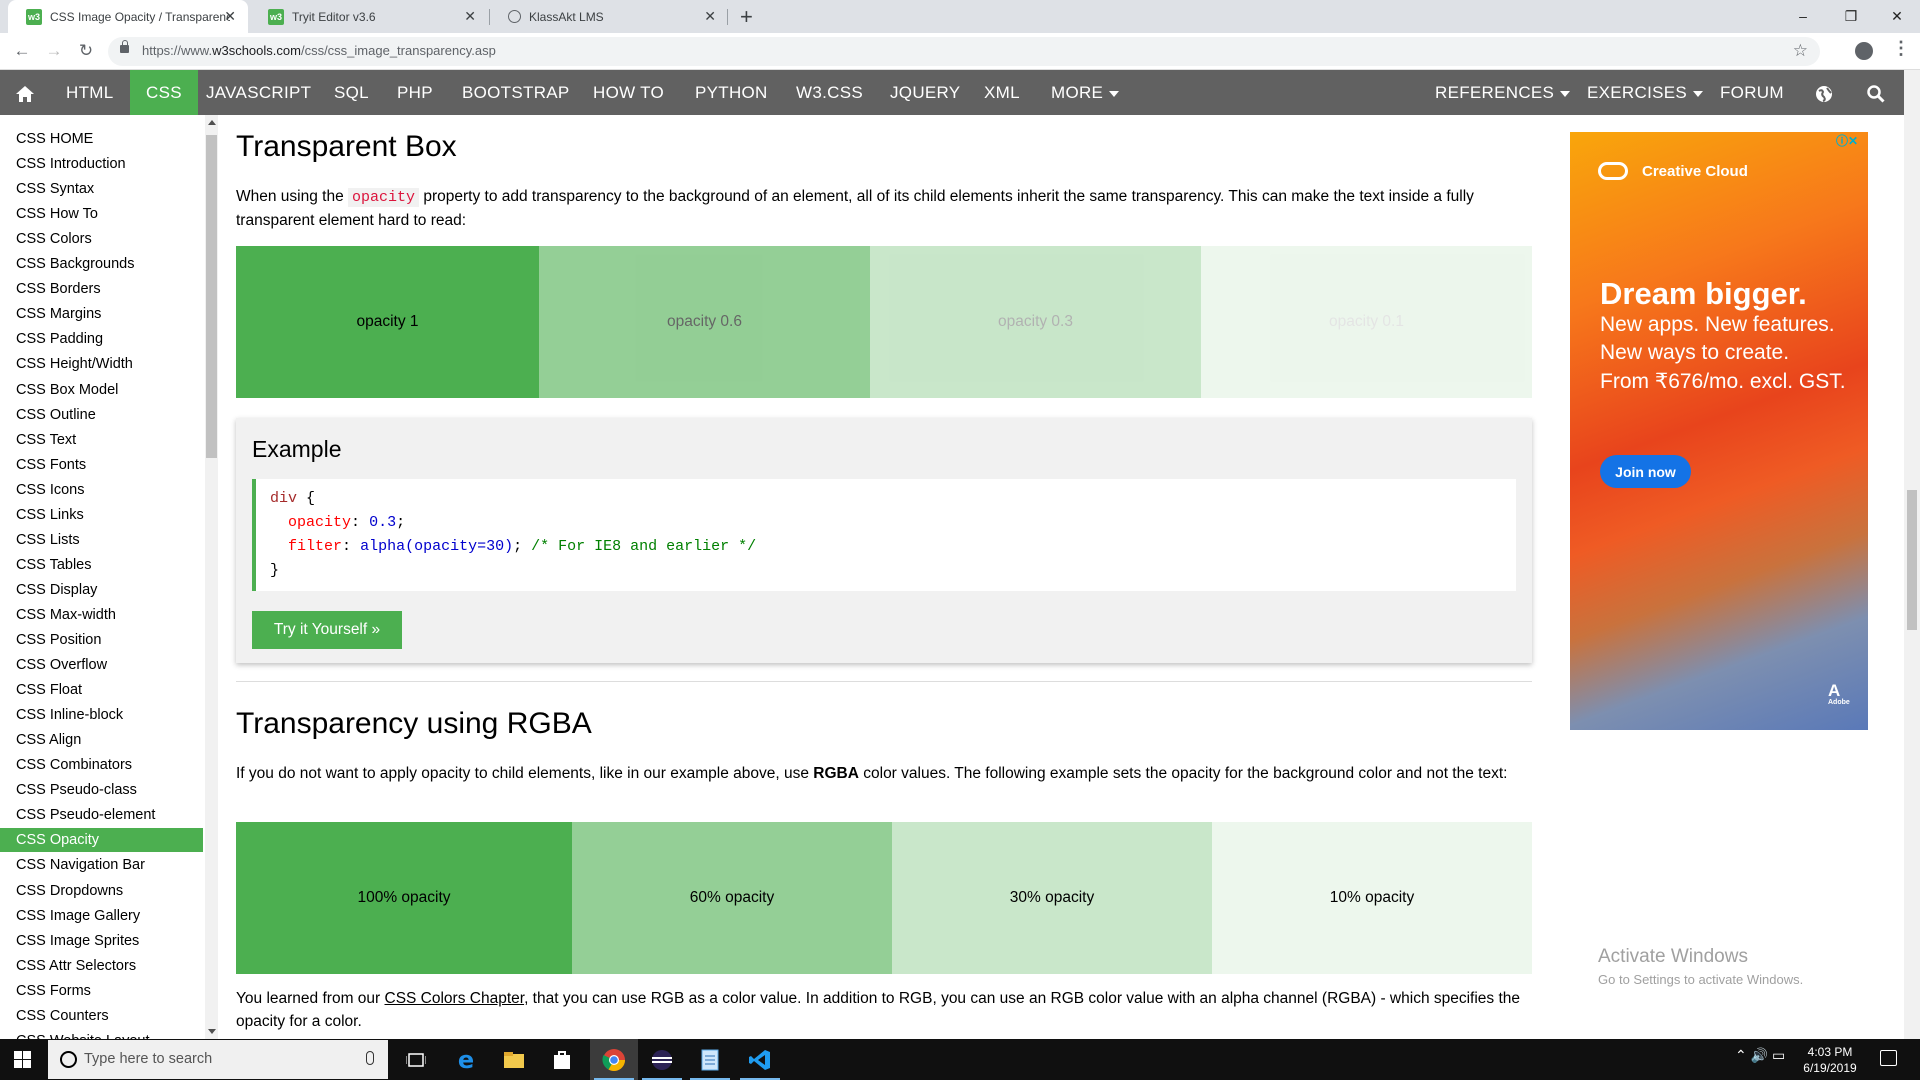 The image size is (1920, 1080). Describe the element at coordinates (101, 966) in the screenshot. I see `sidebar-item: CSS Attr Selectors` at that location.